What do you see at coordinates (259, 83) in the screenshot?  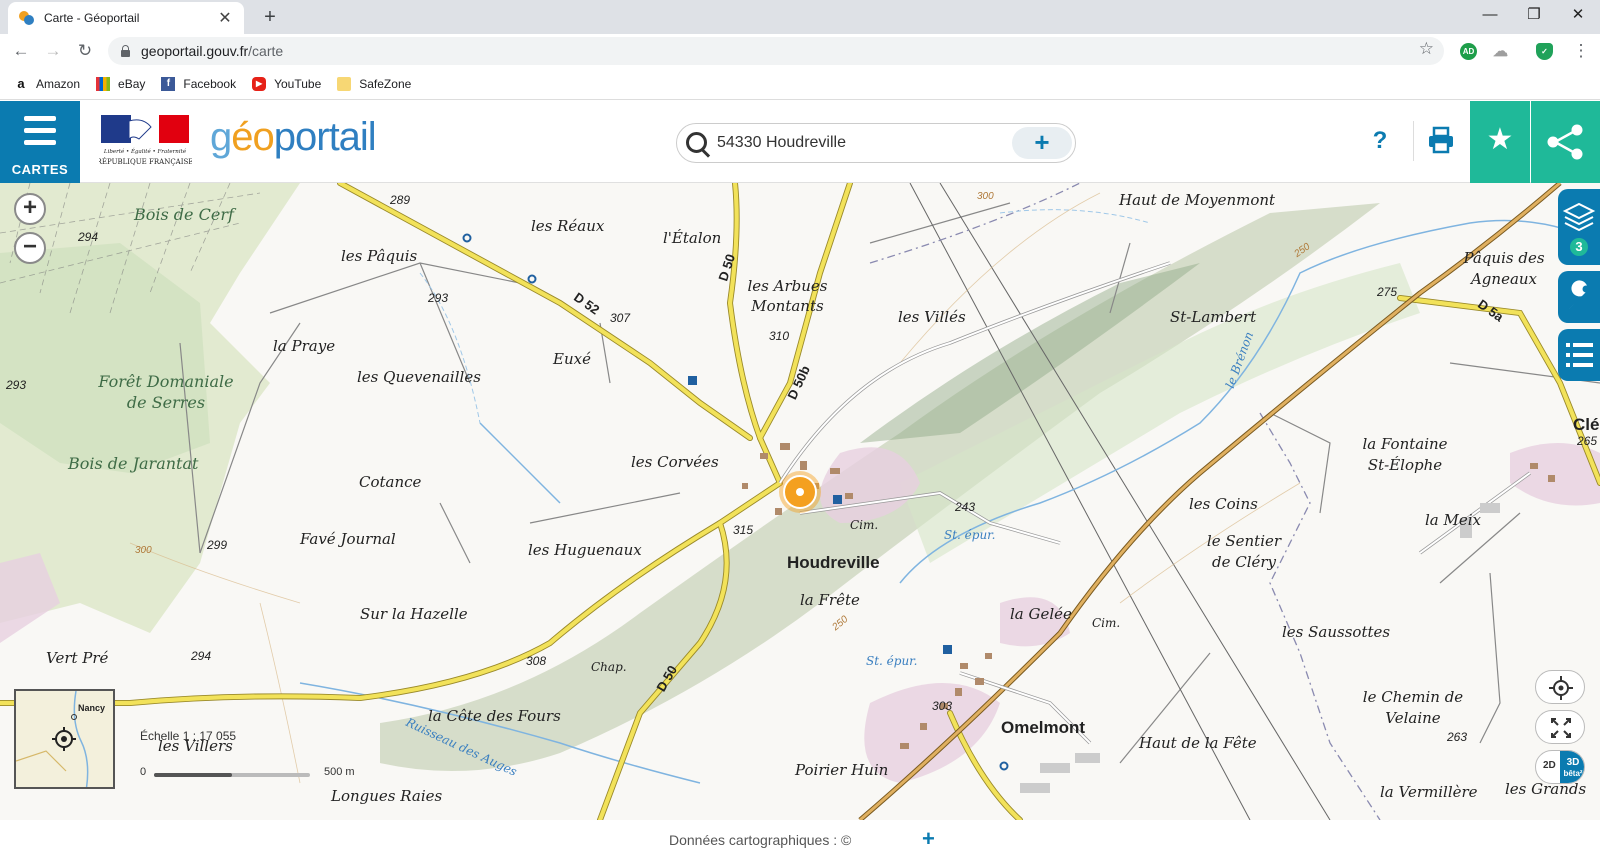 I see `youtube-icon: ▶` at bounding box center [259, 83].